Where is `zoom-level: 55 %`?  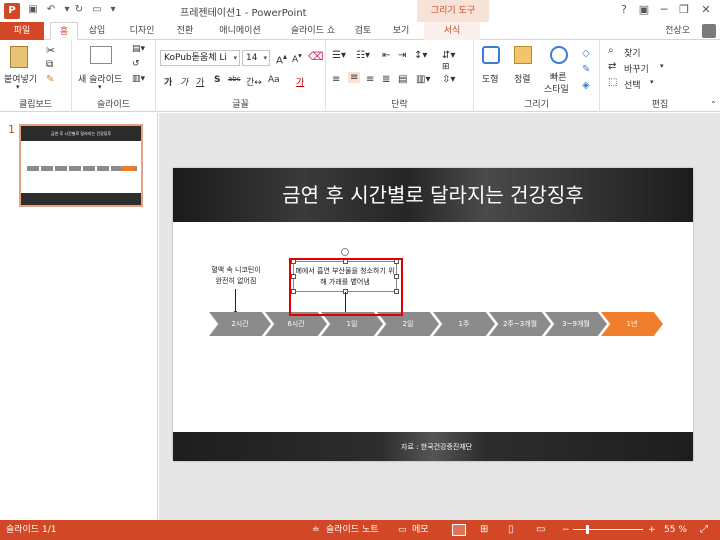
zoom-level: 55 % is located at coordinates (675, 530).